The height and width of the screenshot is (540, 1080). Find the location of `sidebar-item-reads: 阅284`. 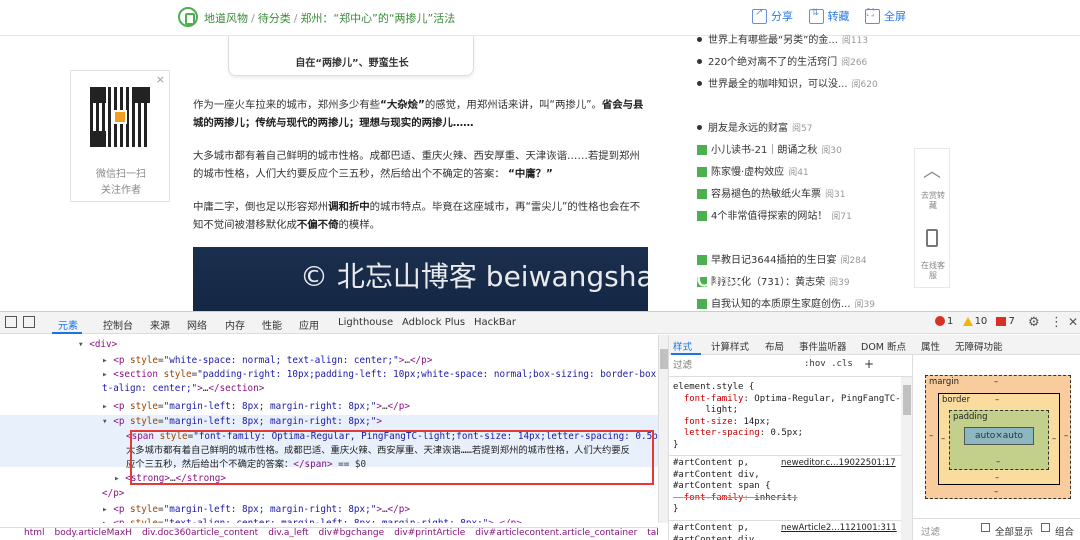

sidebar-item-reads: 阅284 is located at coordinates (853, 261).